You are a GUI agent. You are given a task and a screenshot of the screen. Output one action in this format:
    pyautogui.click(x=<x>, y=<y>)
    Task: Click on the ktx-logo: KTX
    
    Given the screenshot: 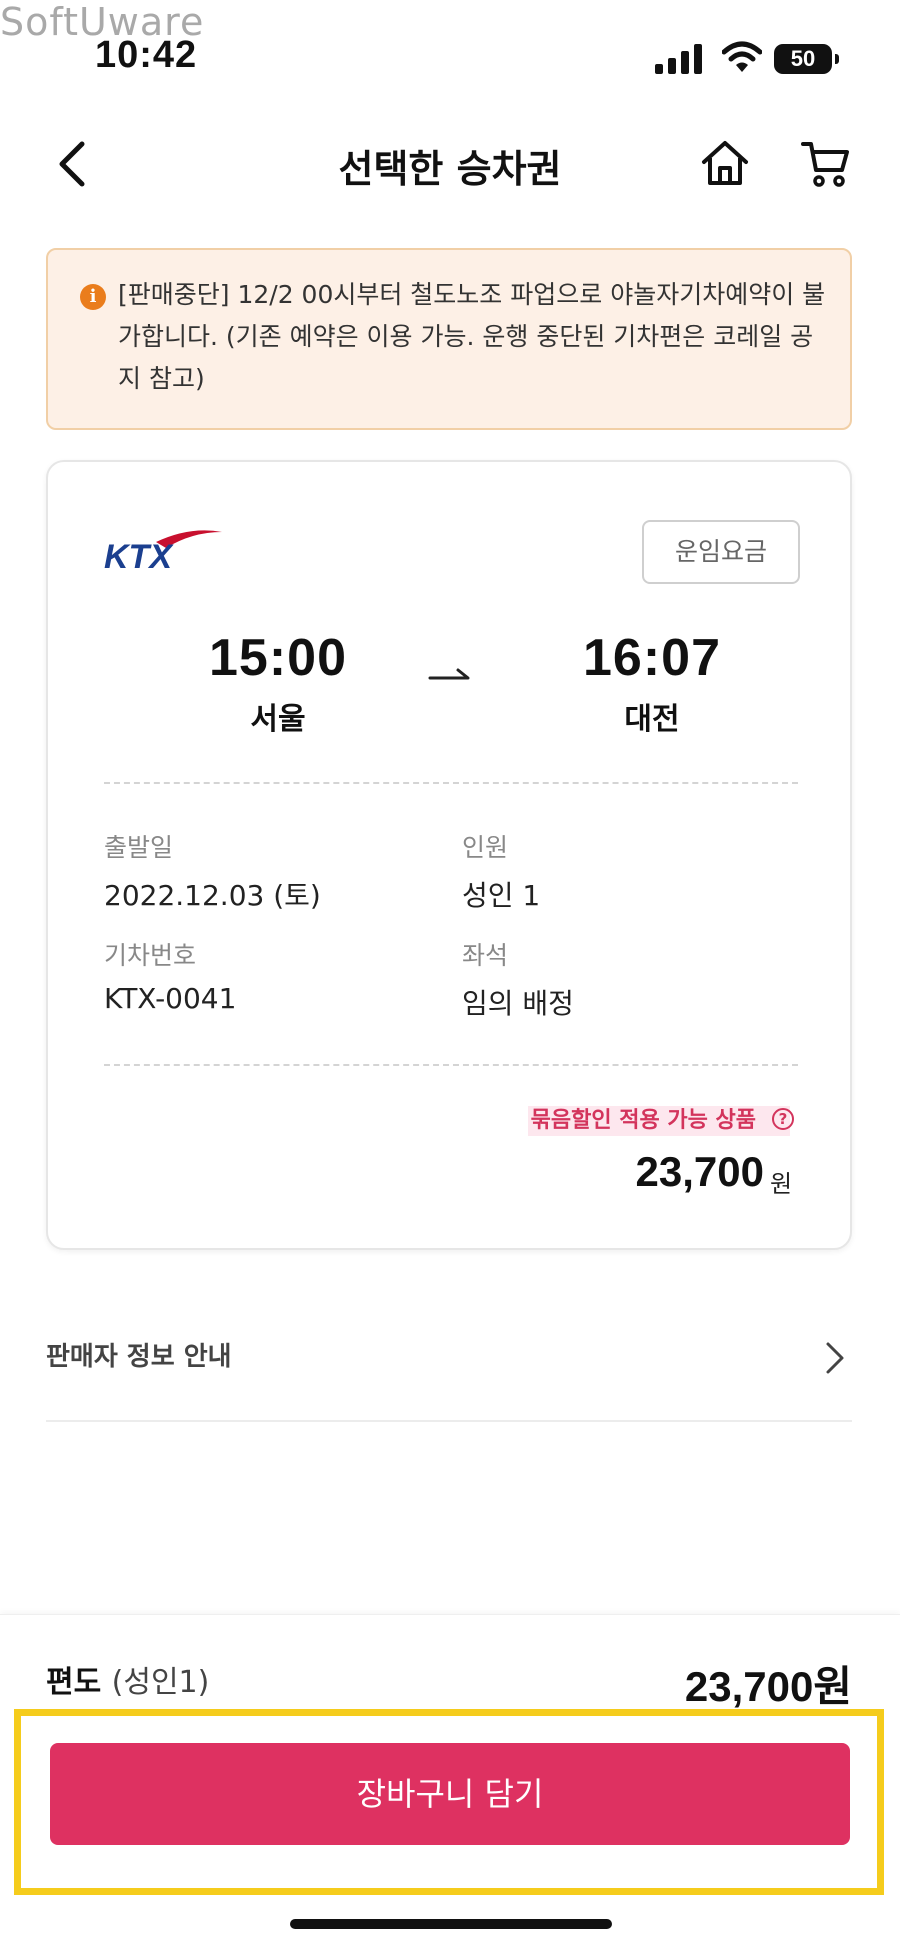 What is the action you would take?
    pyautogui.click(x=163, y=551)
    